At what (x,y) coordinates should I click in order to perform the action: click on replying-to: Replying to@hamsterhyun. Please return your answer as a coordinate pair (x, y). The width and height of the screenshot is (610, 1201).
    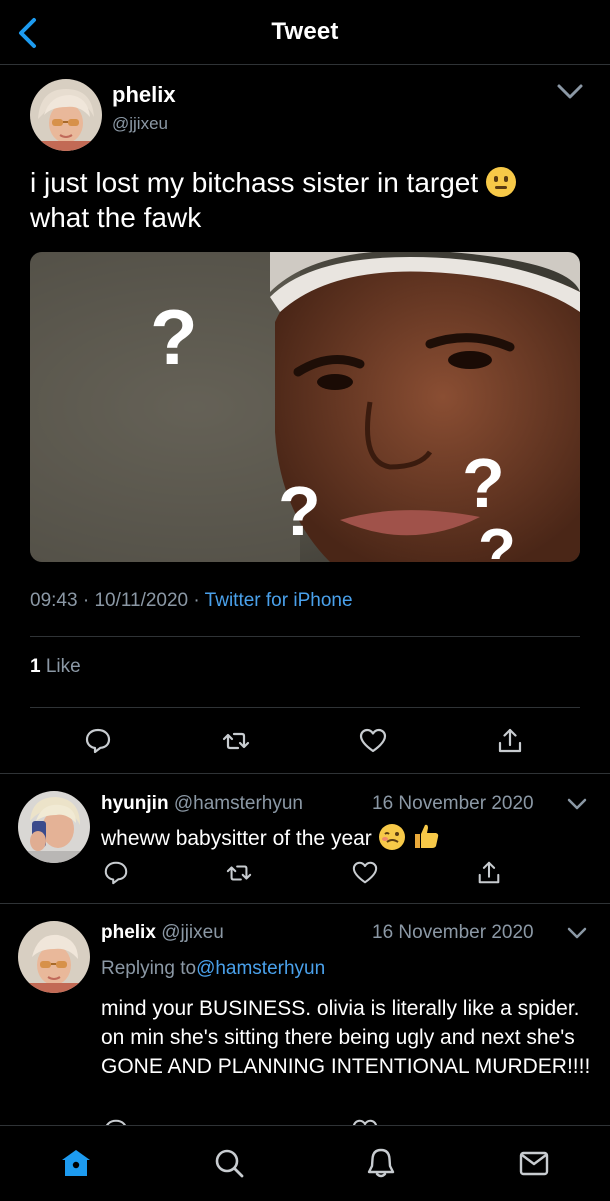
    Looking at the image, I should click on (213, 969).